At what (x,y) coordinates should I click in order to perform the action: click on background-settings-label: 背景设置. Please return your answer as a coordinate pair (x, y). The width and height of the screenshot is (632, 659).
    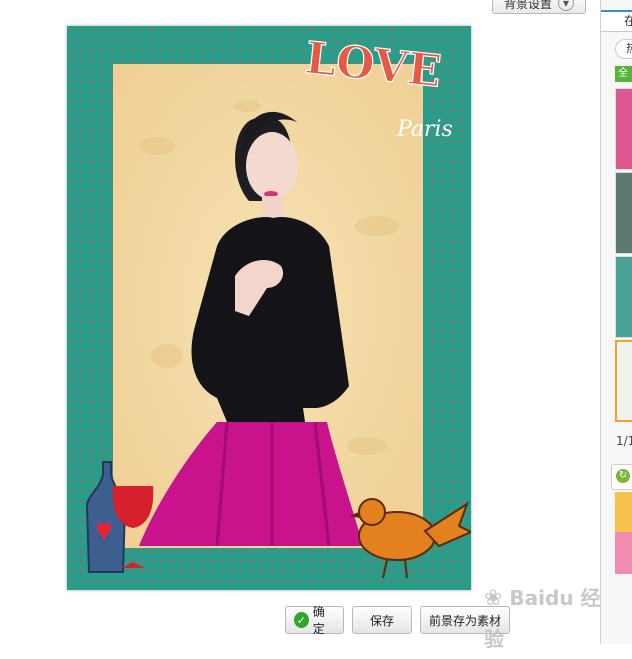
    Looking at the image, I should click on (527, 5).